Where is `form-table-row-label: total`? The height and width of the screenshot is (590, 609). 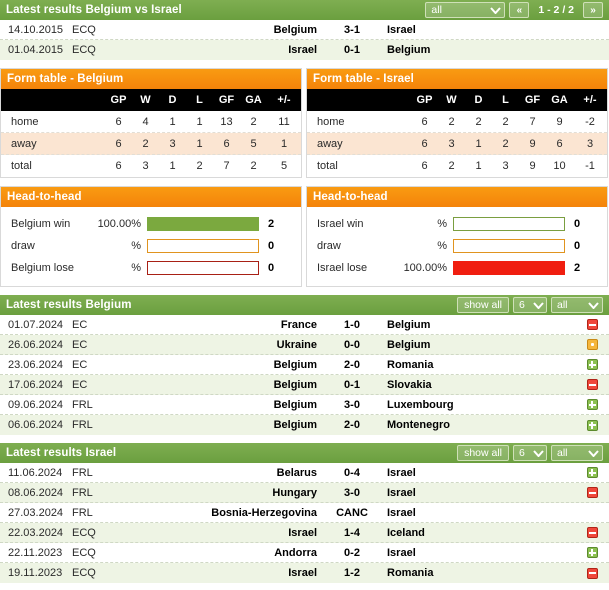 form-table-row-label: total is located at coordinates (327, 166).